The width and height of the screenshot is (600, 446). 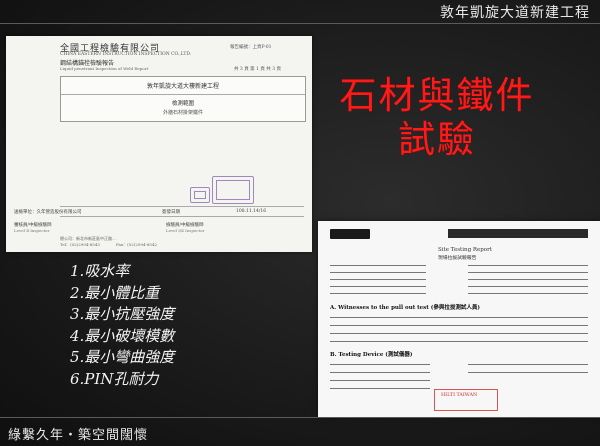 I want to click on header-divider, so click(x=300, y=23).